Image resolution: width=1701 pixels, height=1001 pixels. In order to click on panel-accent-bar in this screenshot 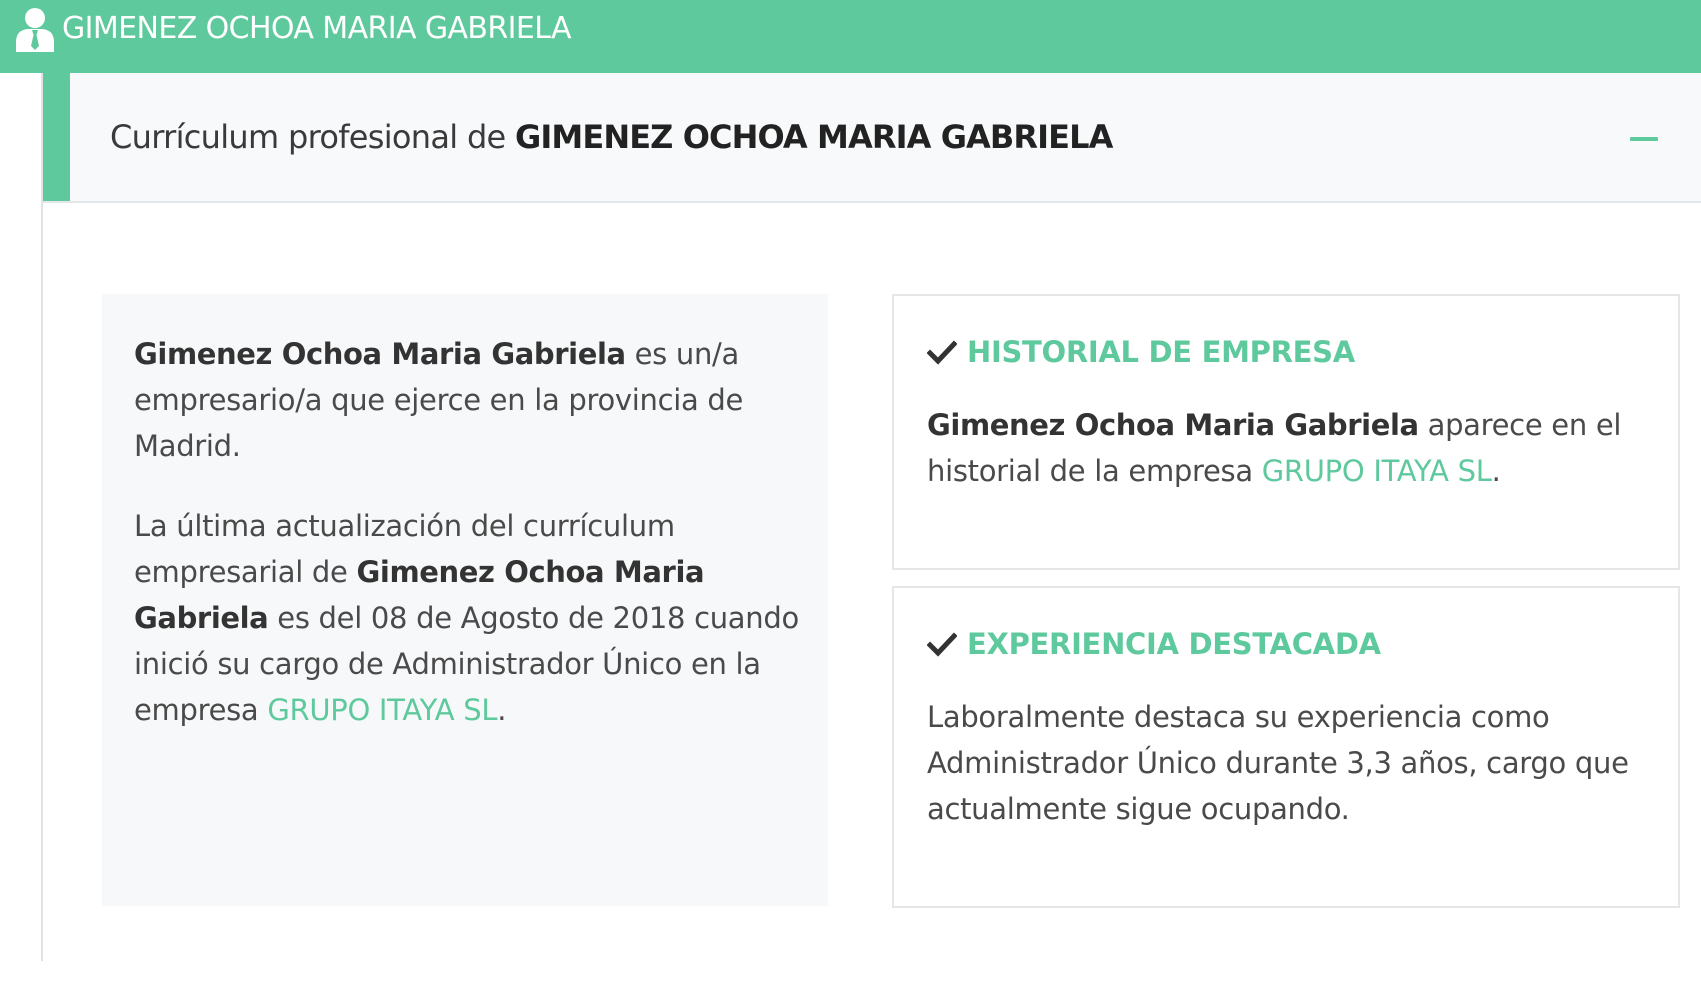, I will do `click(56, 137)`.